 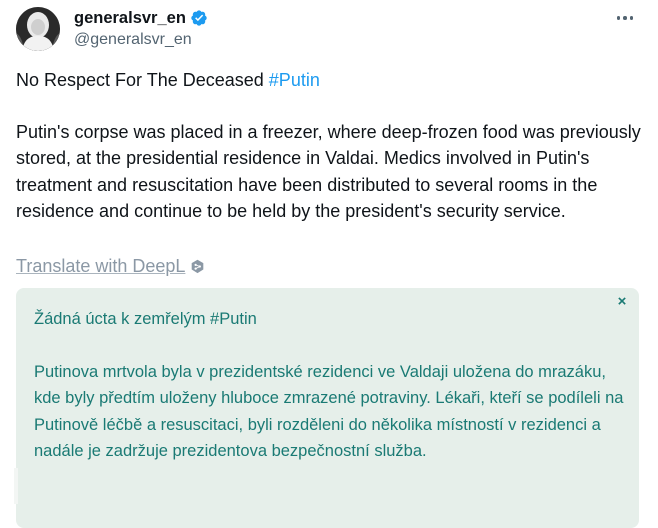 What do you see at coordinates (100, 266) in the screenshot?
I see `translate-link: Translate with DeepL` at bounding box center [100, 266].